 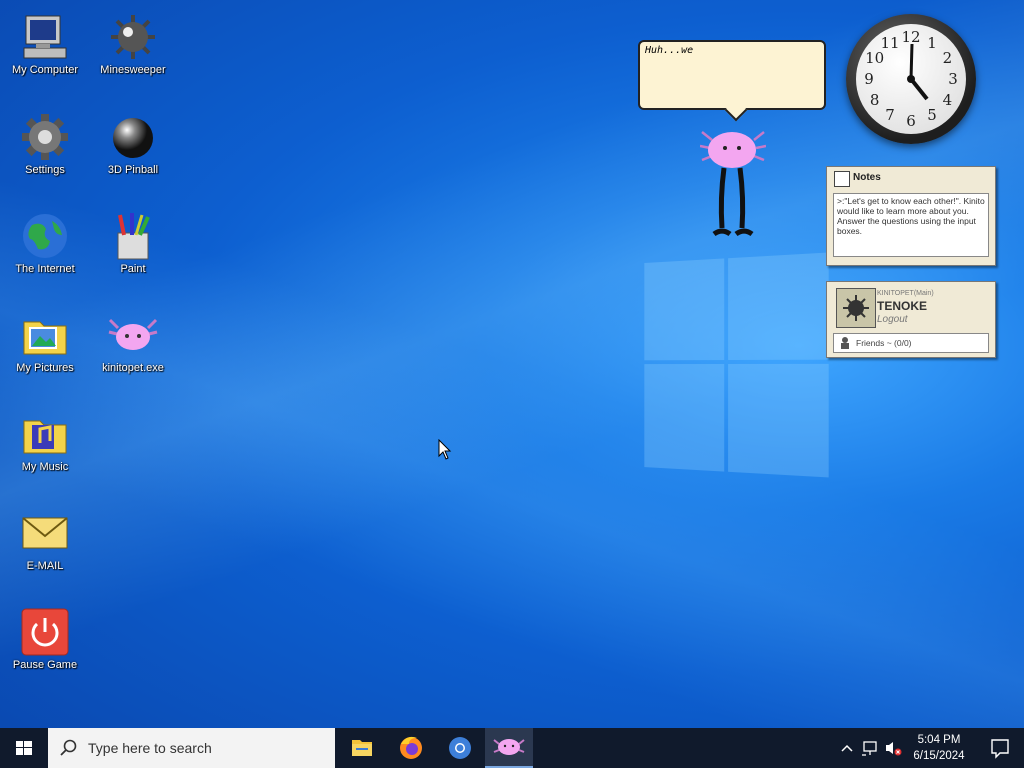 I want to click on desktop-icon-pause-game: Pause Game, so click(x=45, y=646).